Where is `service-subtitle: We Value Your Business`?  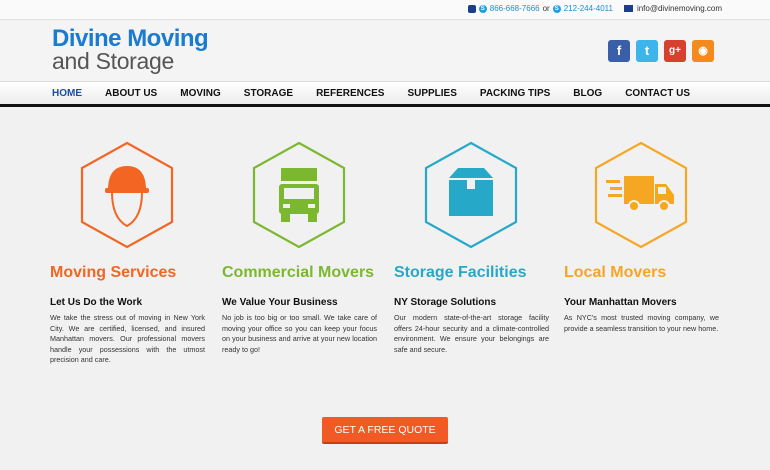
service-subtitle: We Value Your Business is located at coordinates (280, 302).